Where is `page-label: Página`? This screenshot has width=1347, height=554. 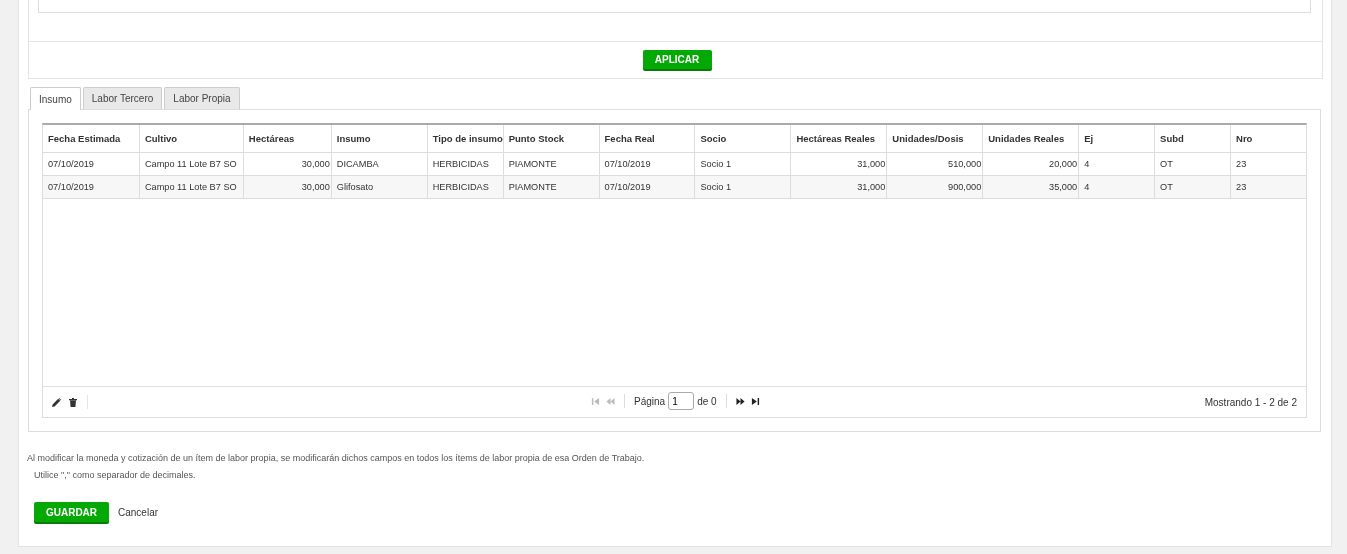
page-label: Página is located at coordinates (650, 401).